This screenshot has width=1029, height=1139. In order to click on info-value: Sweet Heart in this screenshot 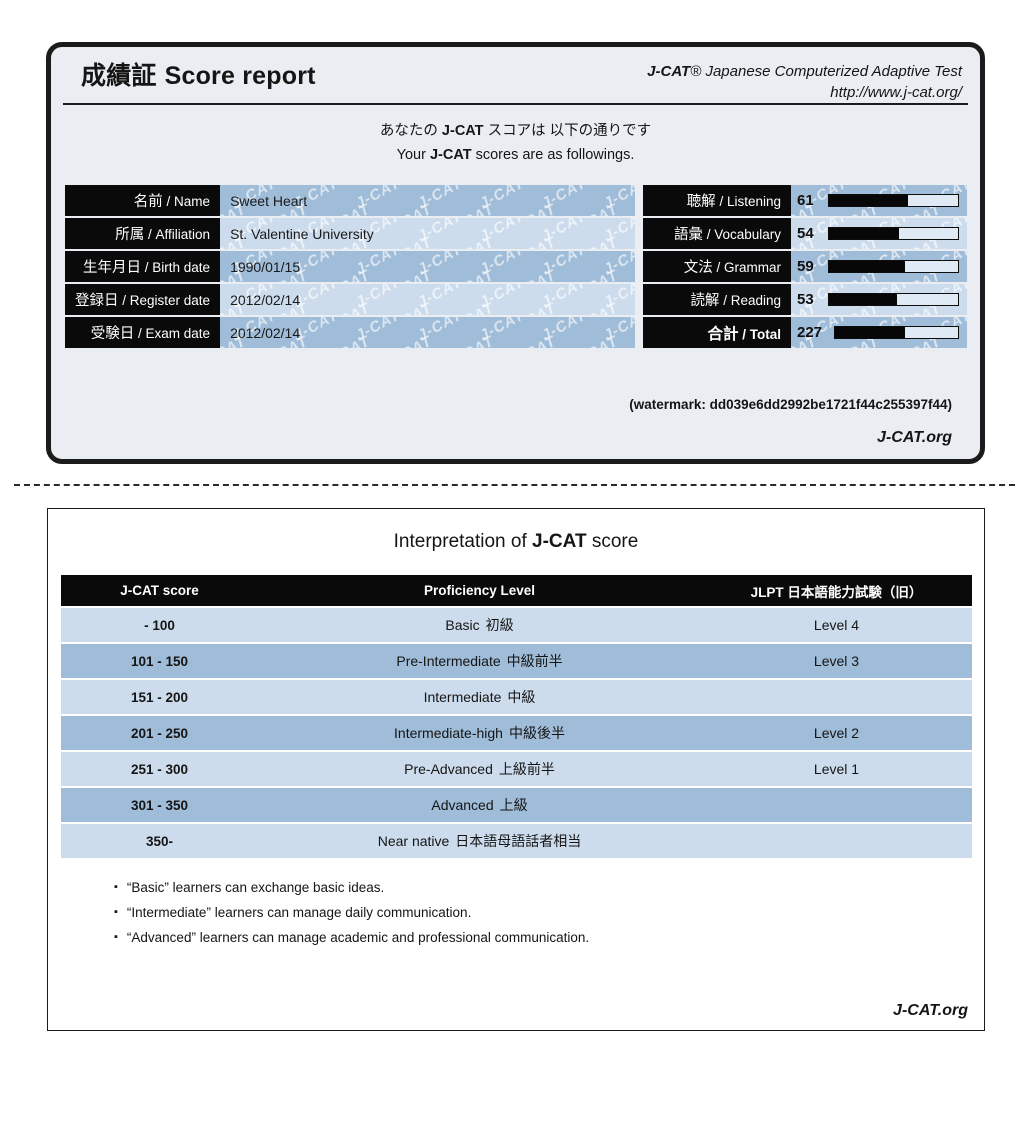, I will do `click(269, 200)`.